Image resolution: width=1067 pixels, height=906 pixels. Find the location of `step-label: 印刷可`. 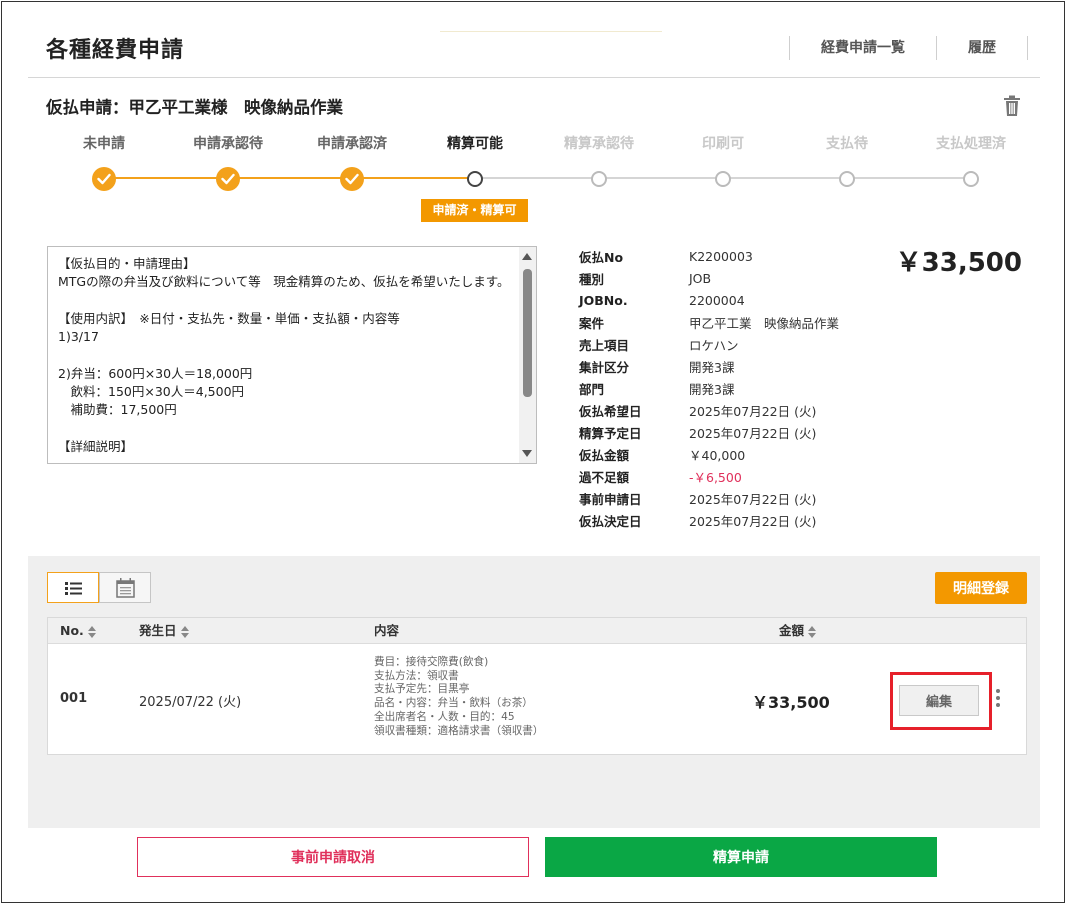

step-label: 印刷可 is located at coordinates (723, 144).